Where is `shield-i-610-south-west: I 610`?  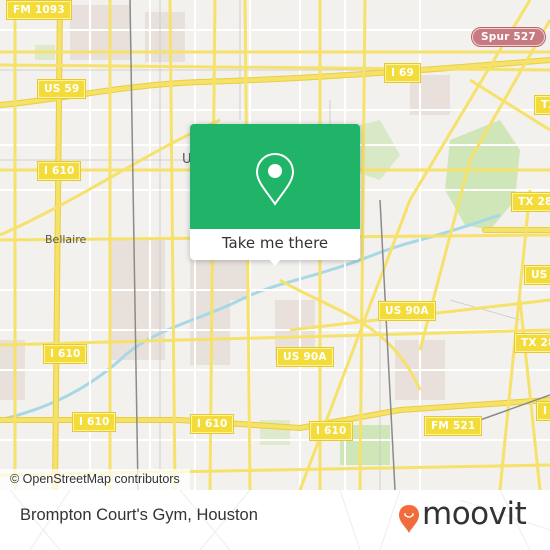 shield-i-610-south-west: I 610 is located at coordinates (94, 422).